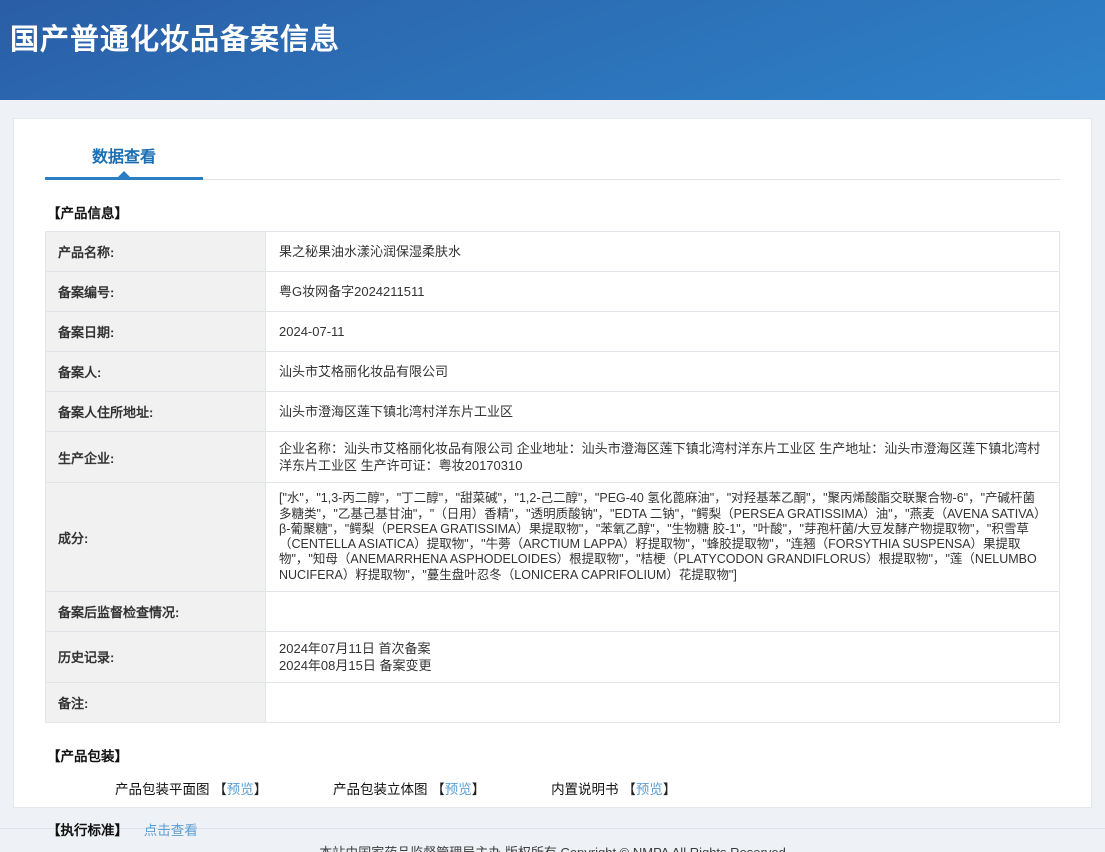 This screenshot has height=852, width=1105. I want to click on table-row-registrant: 备案人: 汕头市艾格丽化妆品有限公司, so click(552, 371).